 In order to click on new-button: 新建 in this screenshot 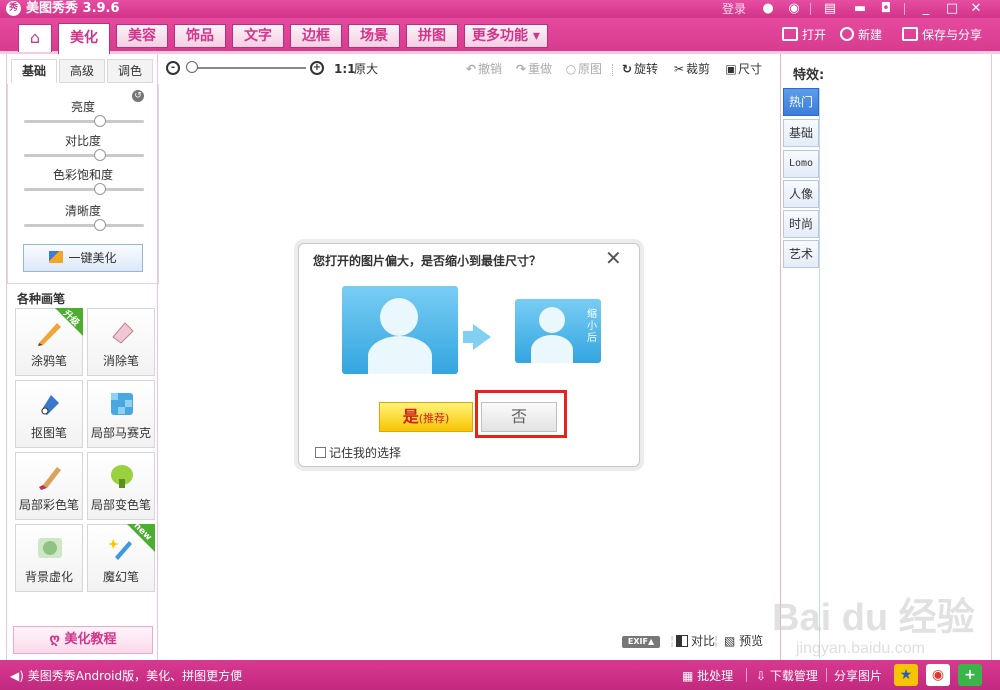, I will do `click(861, 35)`.